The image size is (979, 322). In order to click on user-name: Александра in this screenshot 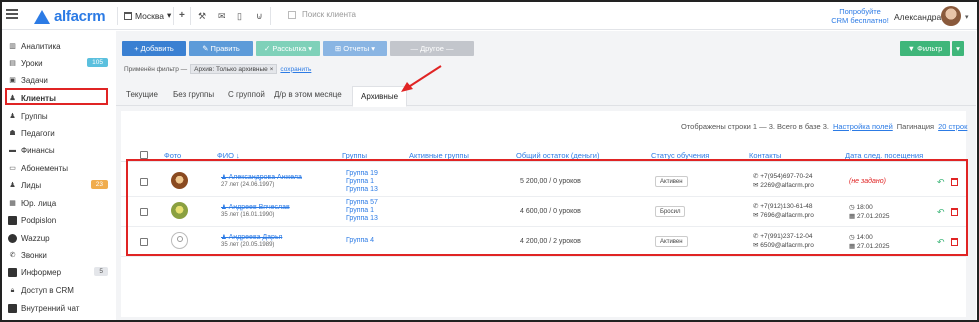, I will do `click(917, 17)`.